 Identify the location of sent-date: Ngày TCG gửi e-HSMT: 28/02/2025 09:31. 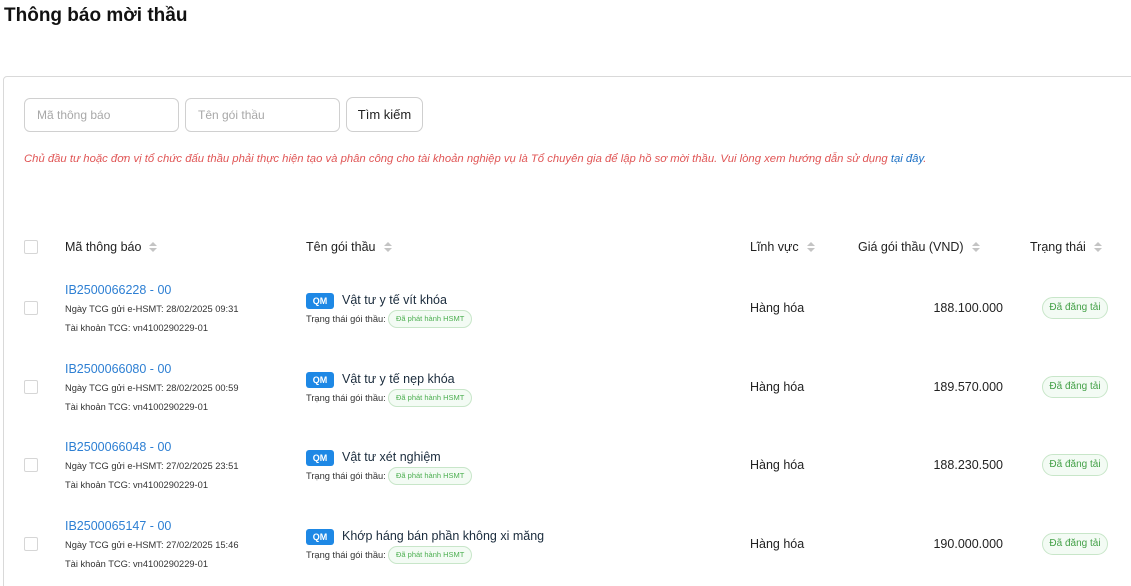
(152, 309).